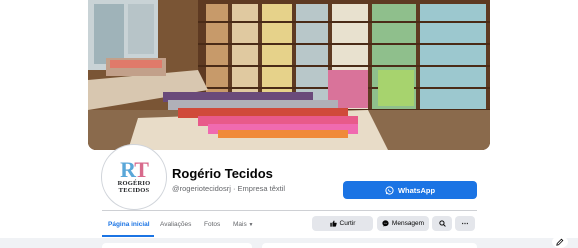 This screenshot has width=578, height=248. I want to click on compose-button, so click(560, 242).